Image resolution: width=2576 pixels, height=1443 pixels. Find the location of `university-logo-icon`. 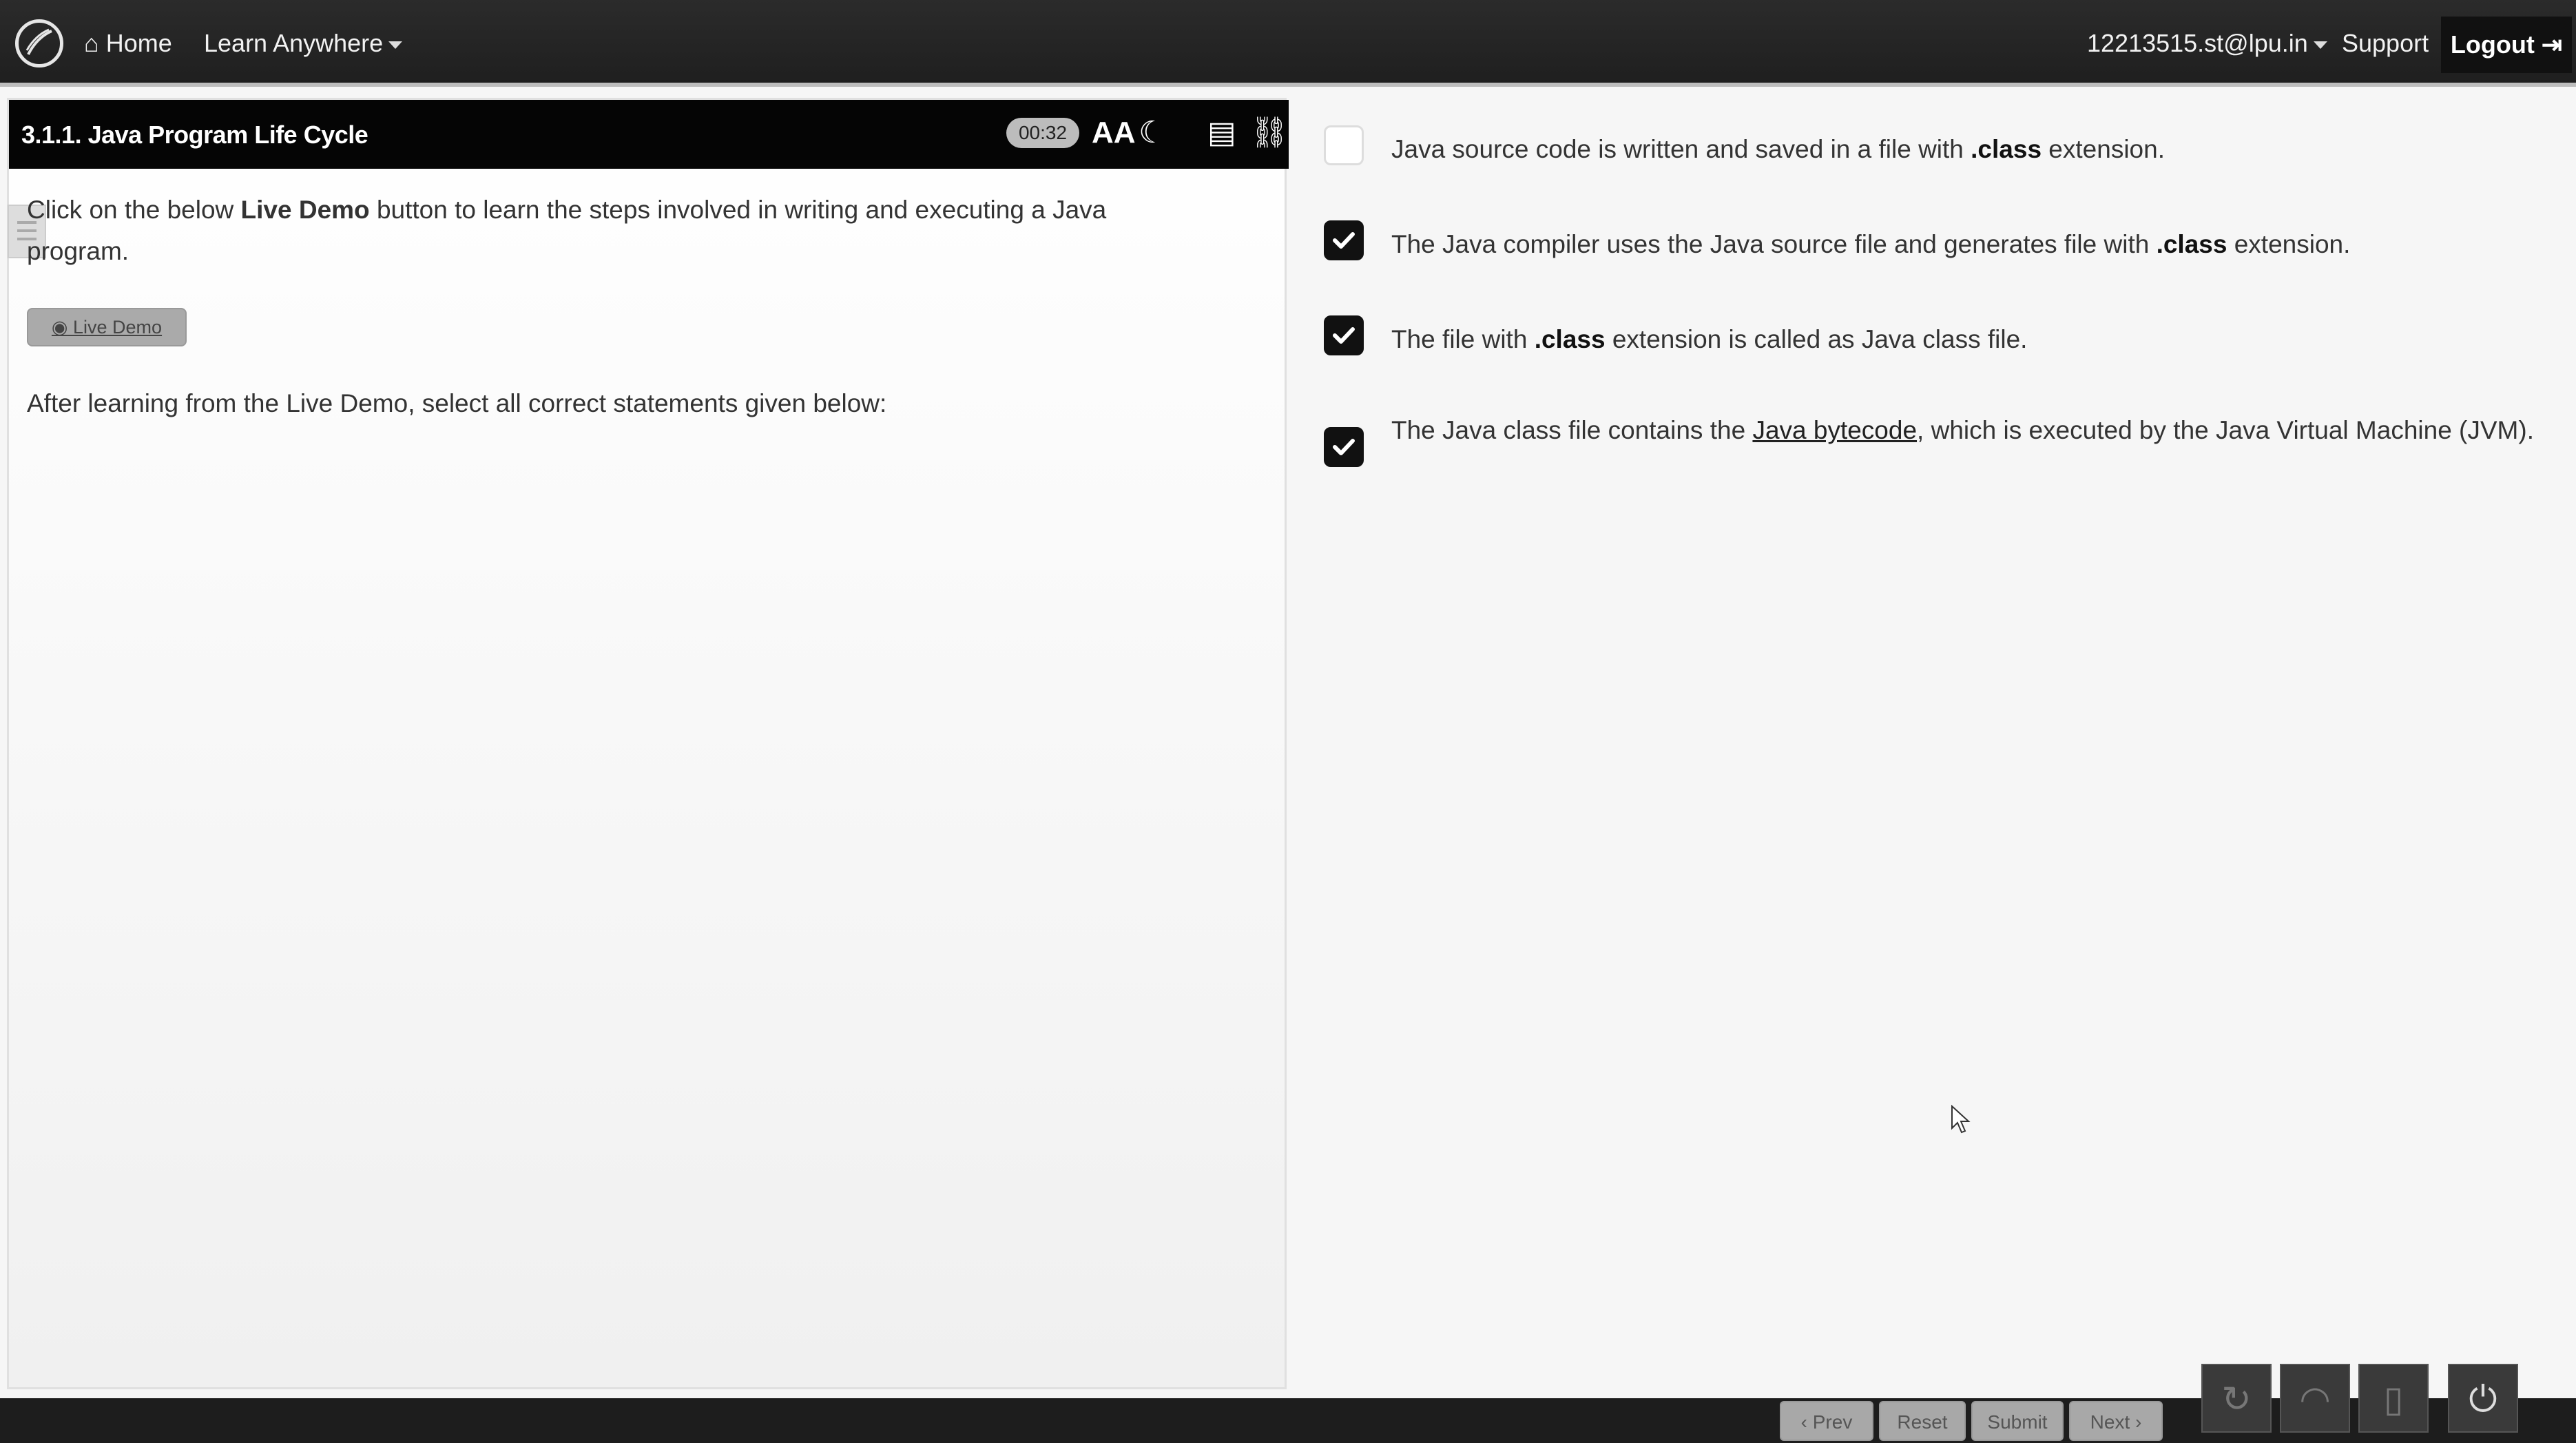

university-logo-icon is located at coordinates (39, 44).